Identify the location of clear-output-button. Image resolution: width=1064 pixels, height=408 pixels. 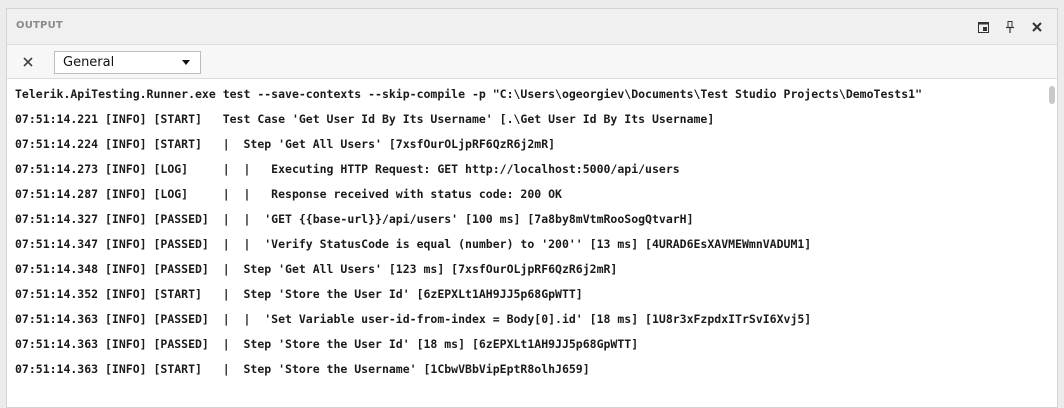
(28, 62).